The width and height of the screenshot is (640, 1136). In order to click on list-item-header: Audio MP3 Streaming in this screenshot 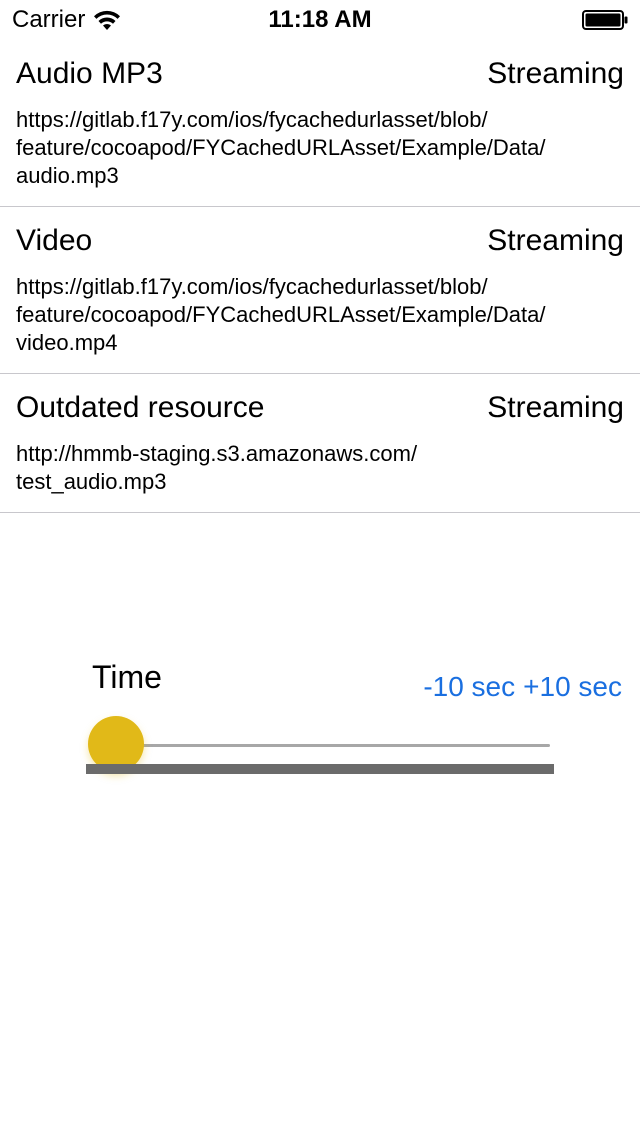, I will do `click(320, 74)`.